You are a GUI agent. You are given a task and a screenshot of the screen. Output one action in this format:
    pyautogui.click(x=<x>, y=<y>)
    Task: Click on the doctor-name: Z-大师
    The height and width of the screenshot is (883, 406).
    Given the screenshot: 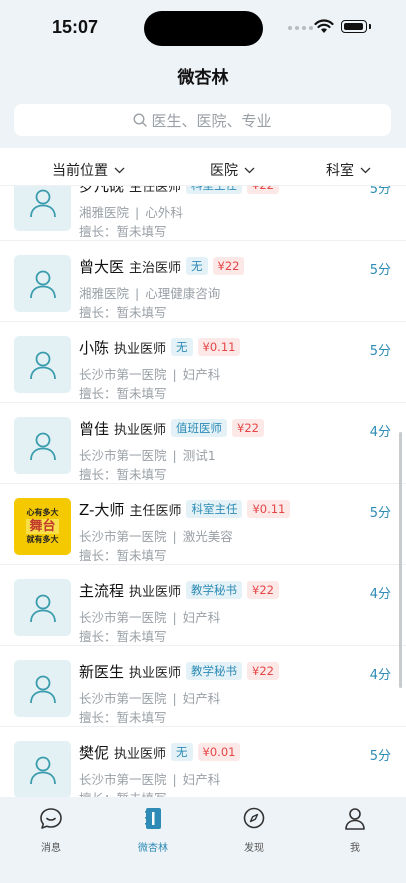 What is the action you would take?
    pyautogui.click(x=102, y=509)
    